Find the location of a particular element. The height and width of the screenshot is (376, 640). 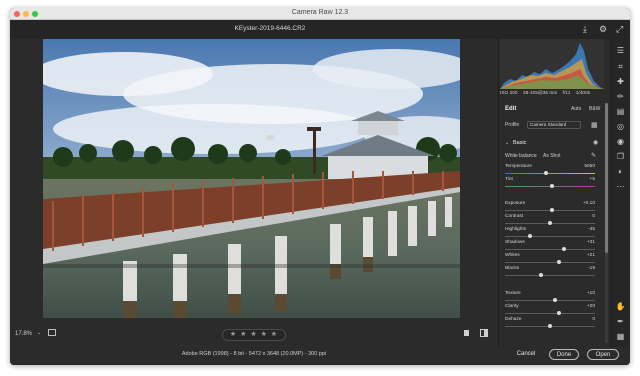

grid-icon: ▦ is located at coordinates (620, 336).